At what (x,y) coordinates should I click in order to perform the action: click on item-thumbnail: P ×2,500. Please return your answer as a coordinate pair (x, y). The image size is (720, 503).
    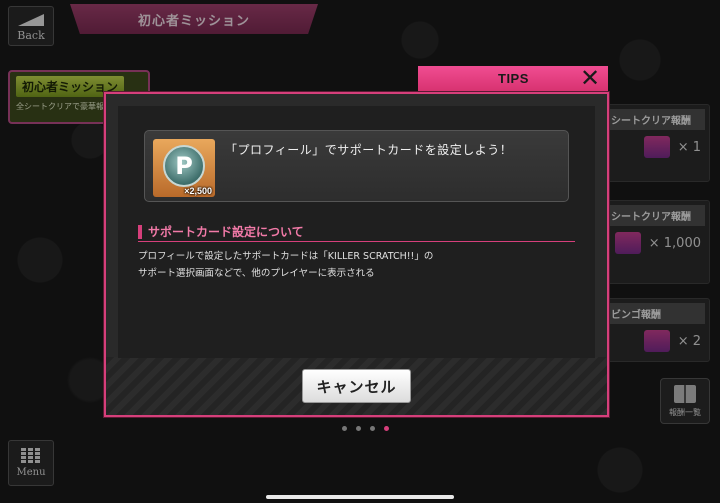
    Looking at the image, I should click on (184, 168).